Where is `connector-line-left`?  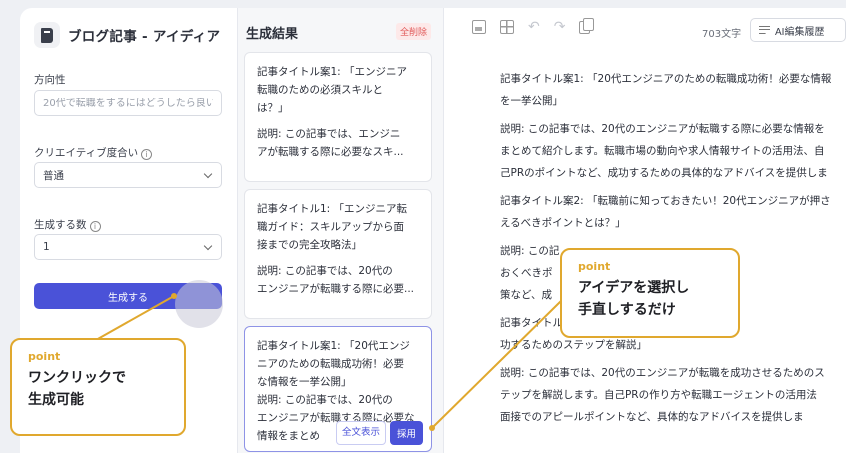
connector-line-left is located at coordinates (135, 318).